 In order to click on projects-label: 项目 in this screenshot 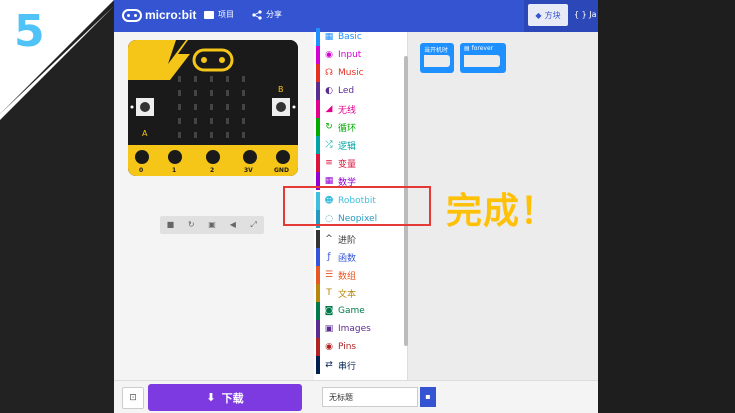, I will do `click(226, 14)`.